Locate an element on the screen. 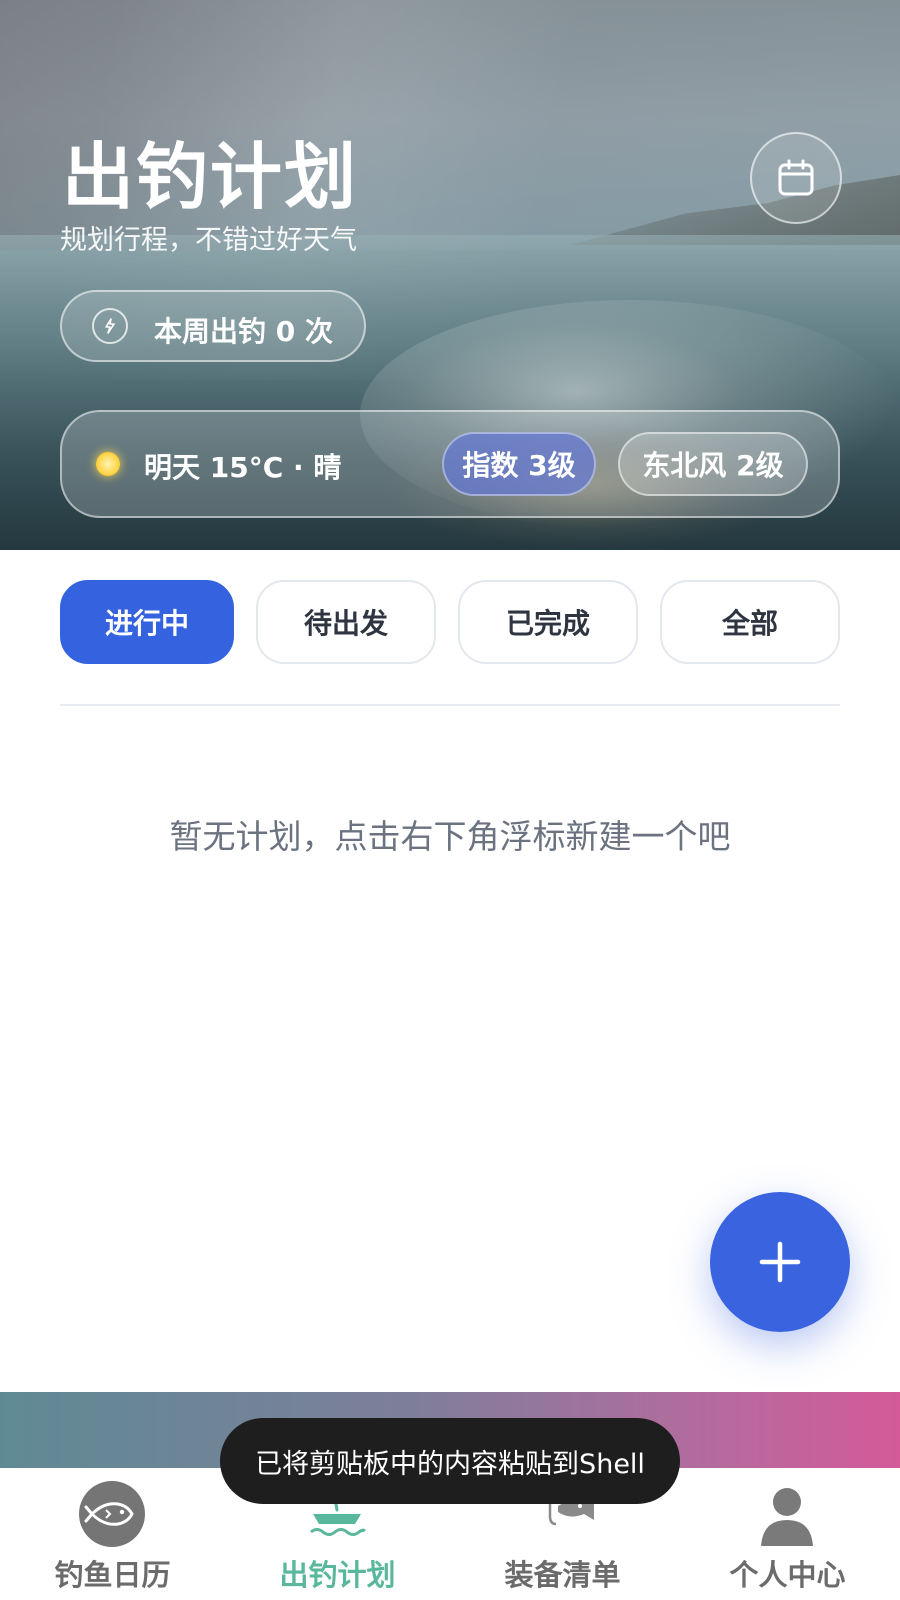  calendar-icon is located at coordinates (796, 177).